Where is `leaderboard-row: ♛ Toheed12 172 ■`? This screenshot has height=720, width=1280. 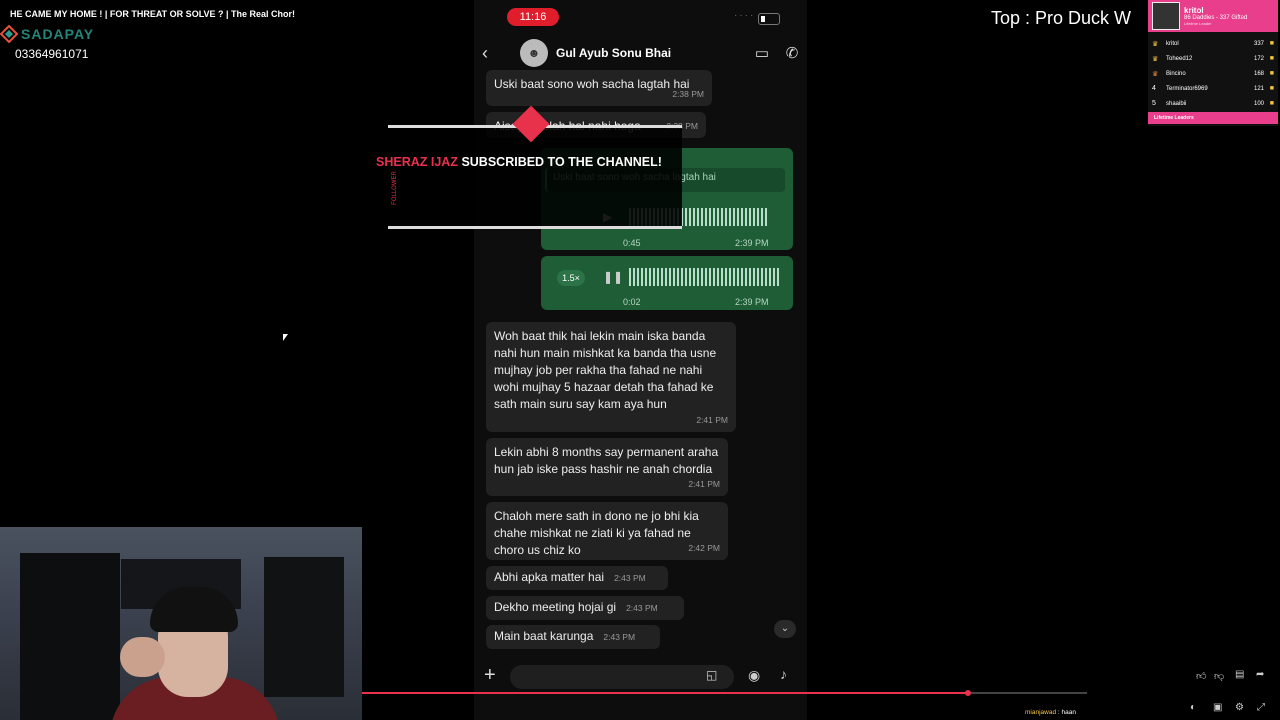
leaderboard-row: ♛ Toheed12 172 ■ is located at coordinates (1213, 58).